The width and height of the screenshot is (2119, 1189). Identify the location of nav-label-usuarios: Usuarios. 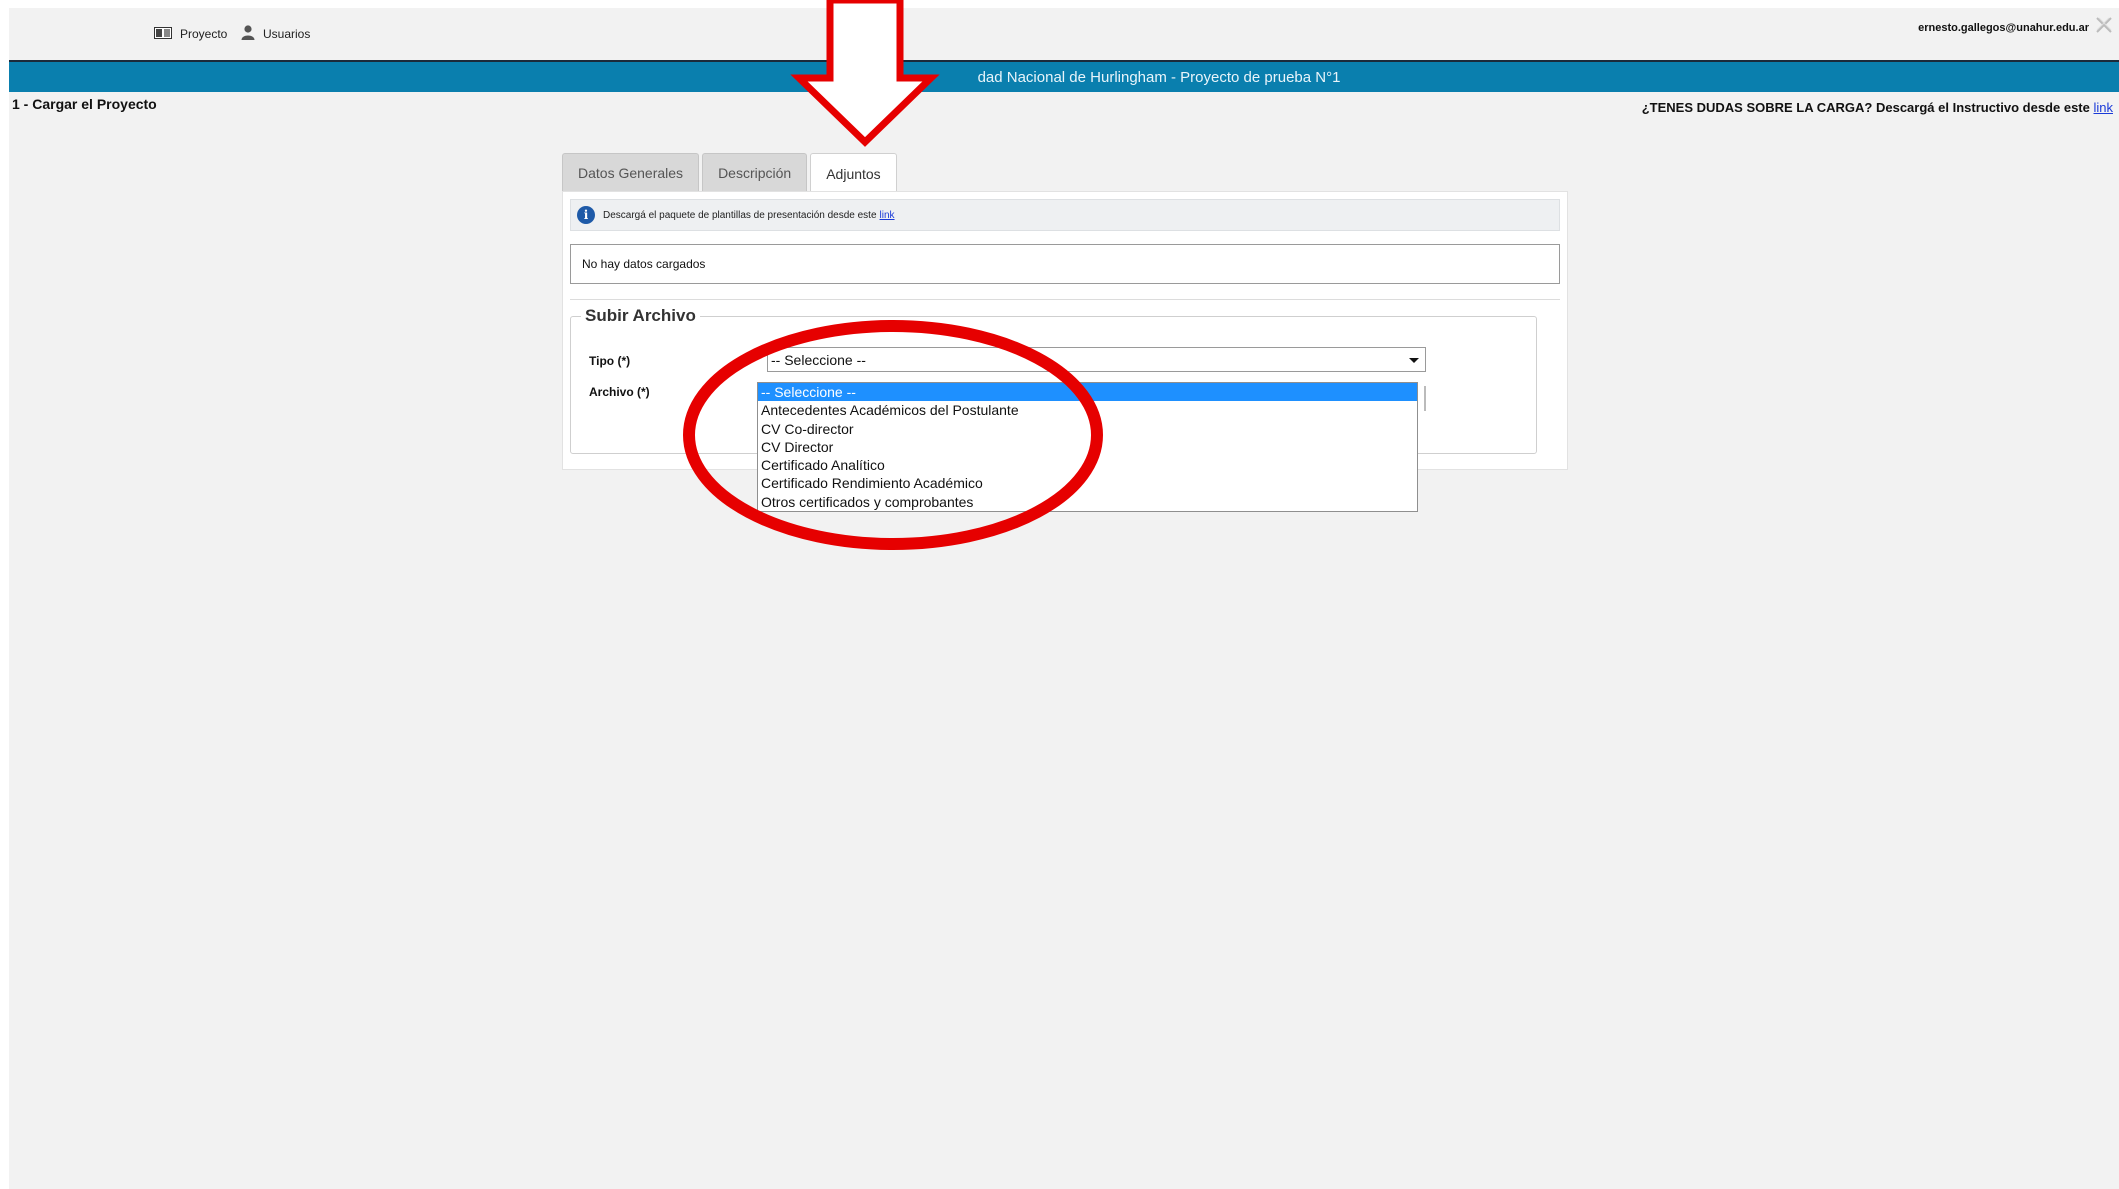
(287, 34).